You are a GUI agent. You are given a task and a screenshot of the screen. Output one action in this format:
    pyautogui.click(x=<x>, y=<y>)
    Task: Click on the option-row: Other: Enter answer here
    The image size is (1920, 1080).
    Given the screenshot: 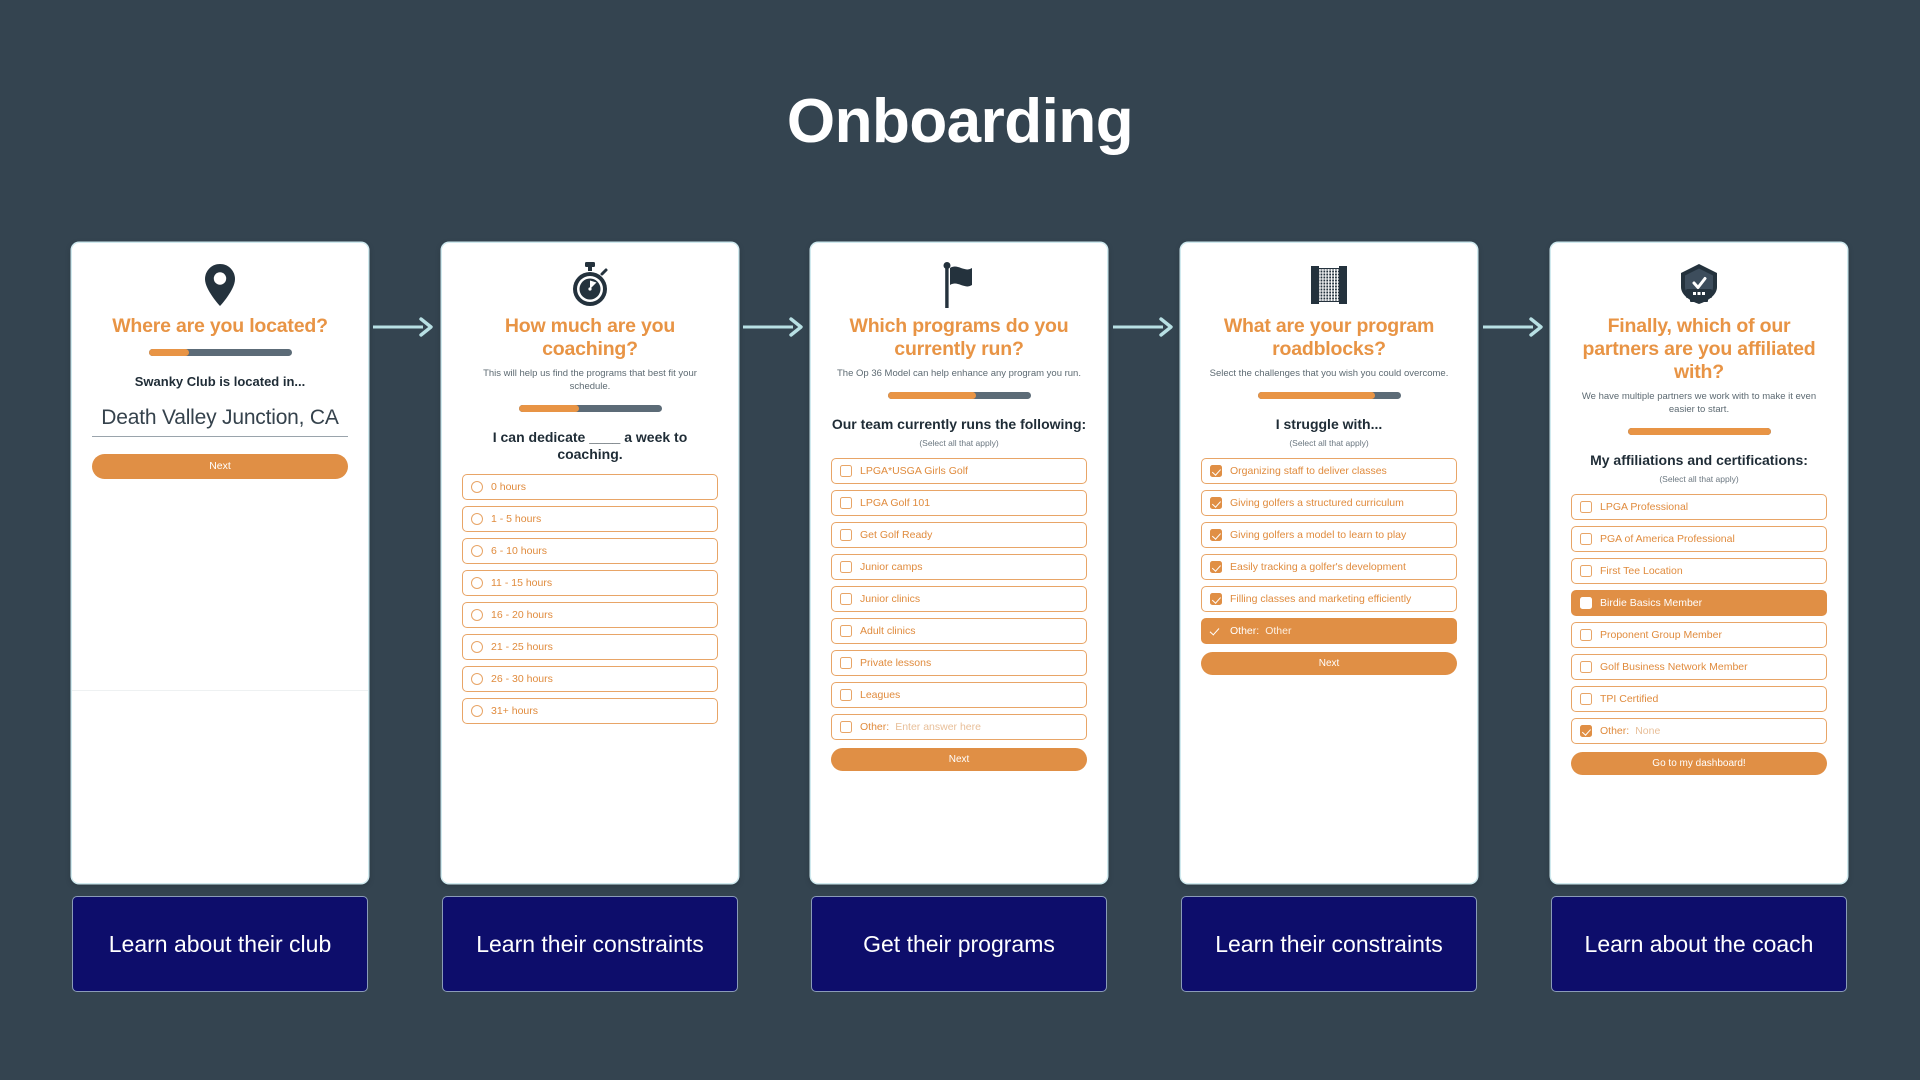 What is the action you would take?
    pyautogui.click(x=959, y=727)
    